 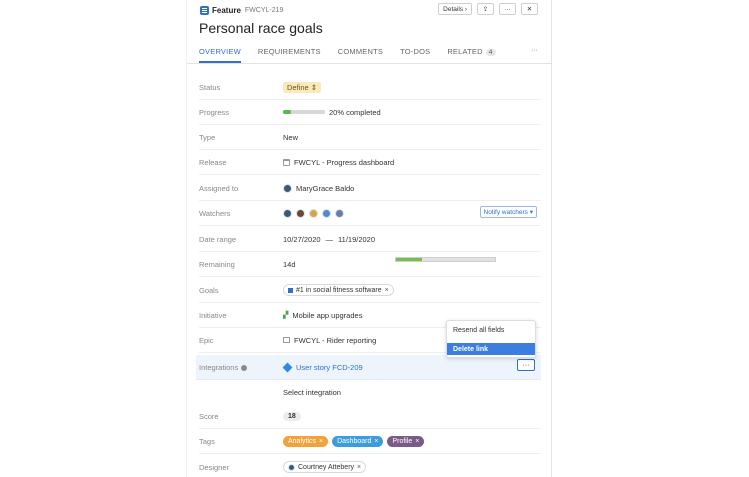 I want to click on field-score: Score 18, so click(x=370, y=416).